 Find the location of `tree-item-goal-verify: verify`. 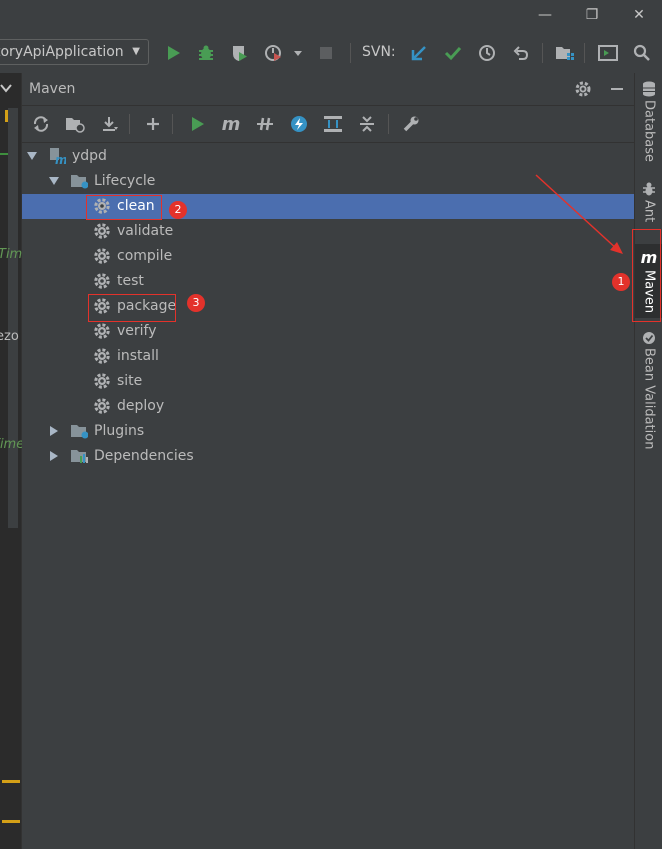

tree-item-goal-verify: verify is located at coordinates (328, 331).